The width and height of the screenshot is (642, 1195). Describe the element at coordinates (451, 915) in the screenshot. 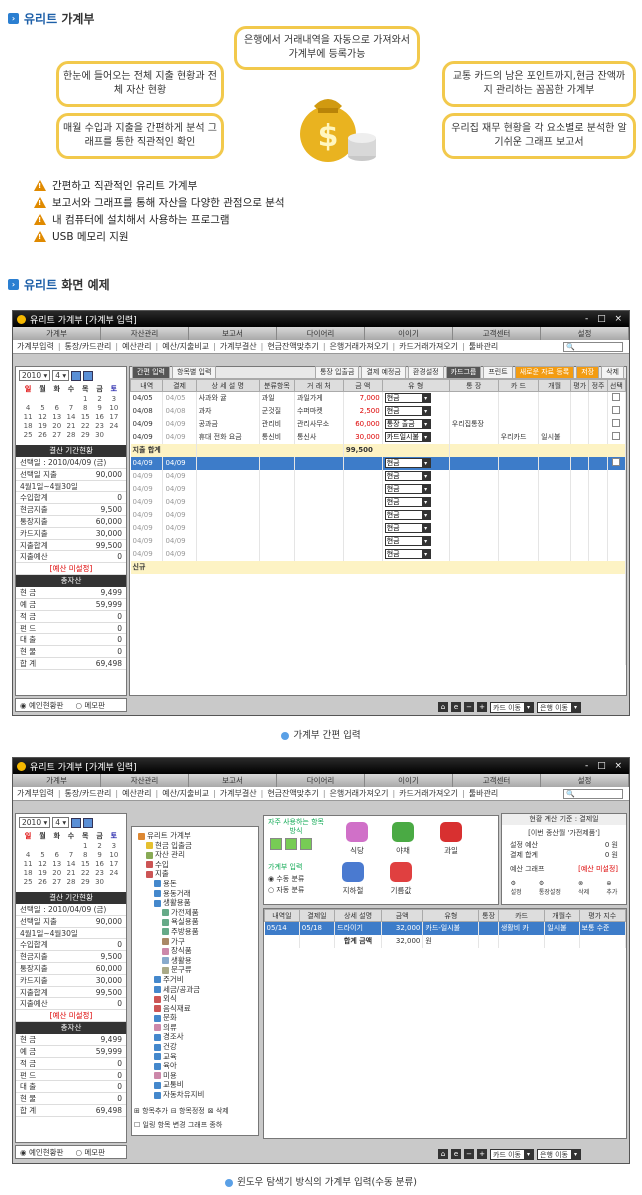

I see `column-header: 유형` at that location.